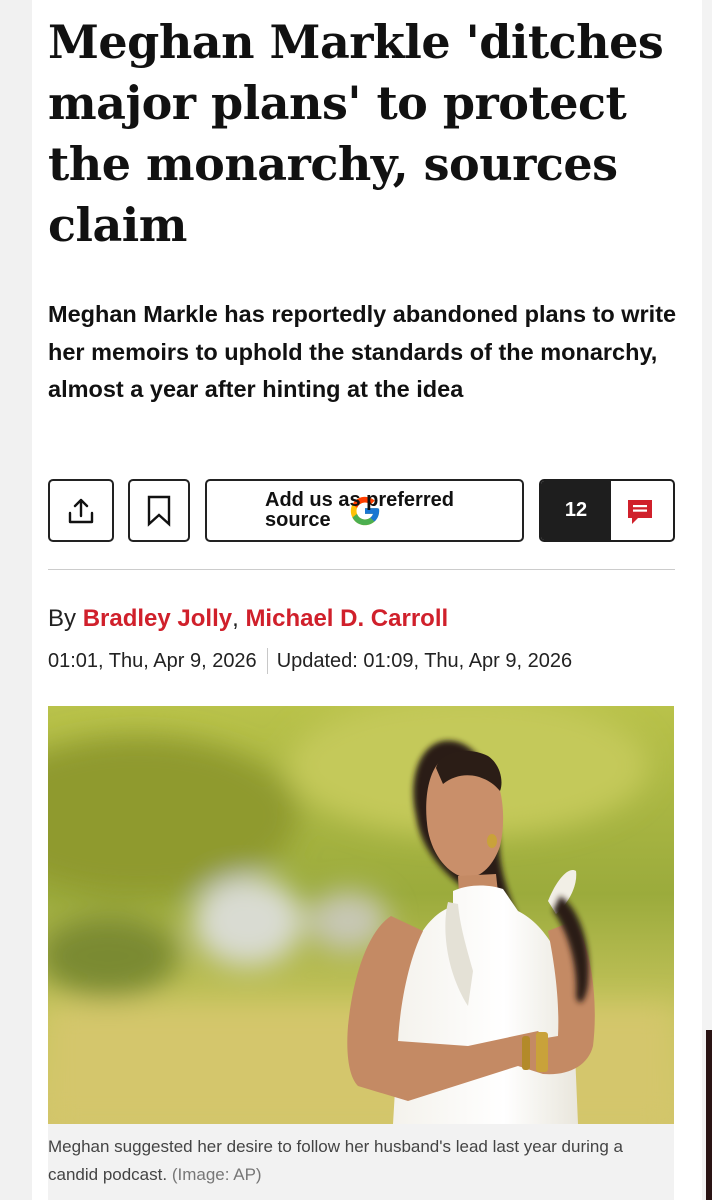  I want to click on bookmark-button, so click(159, 510).